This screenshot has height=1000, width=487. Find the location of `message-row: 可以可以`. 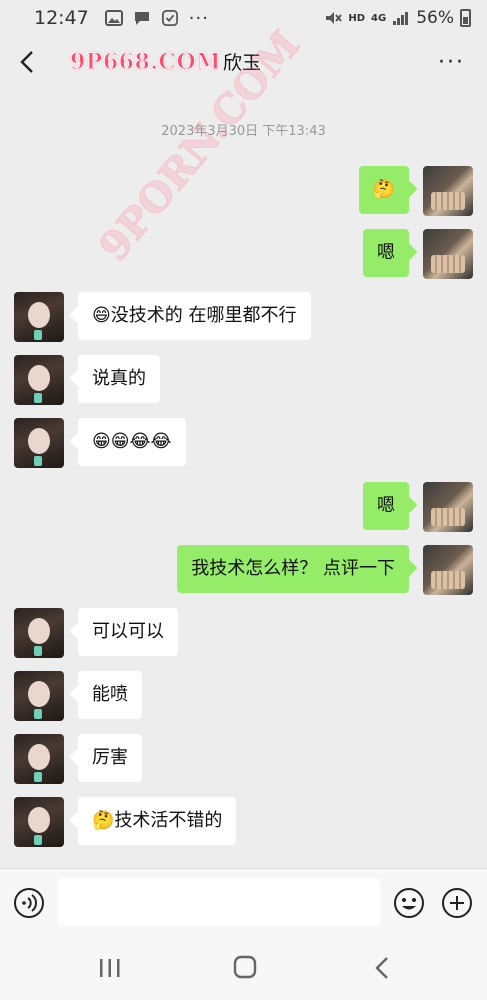

message-row: 可以可以 is located at coordinates (96, 633).